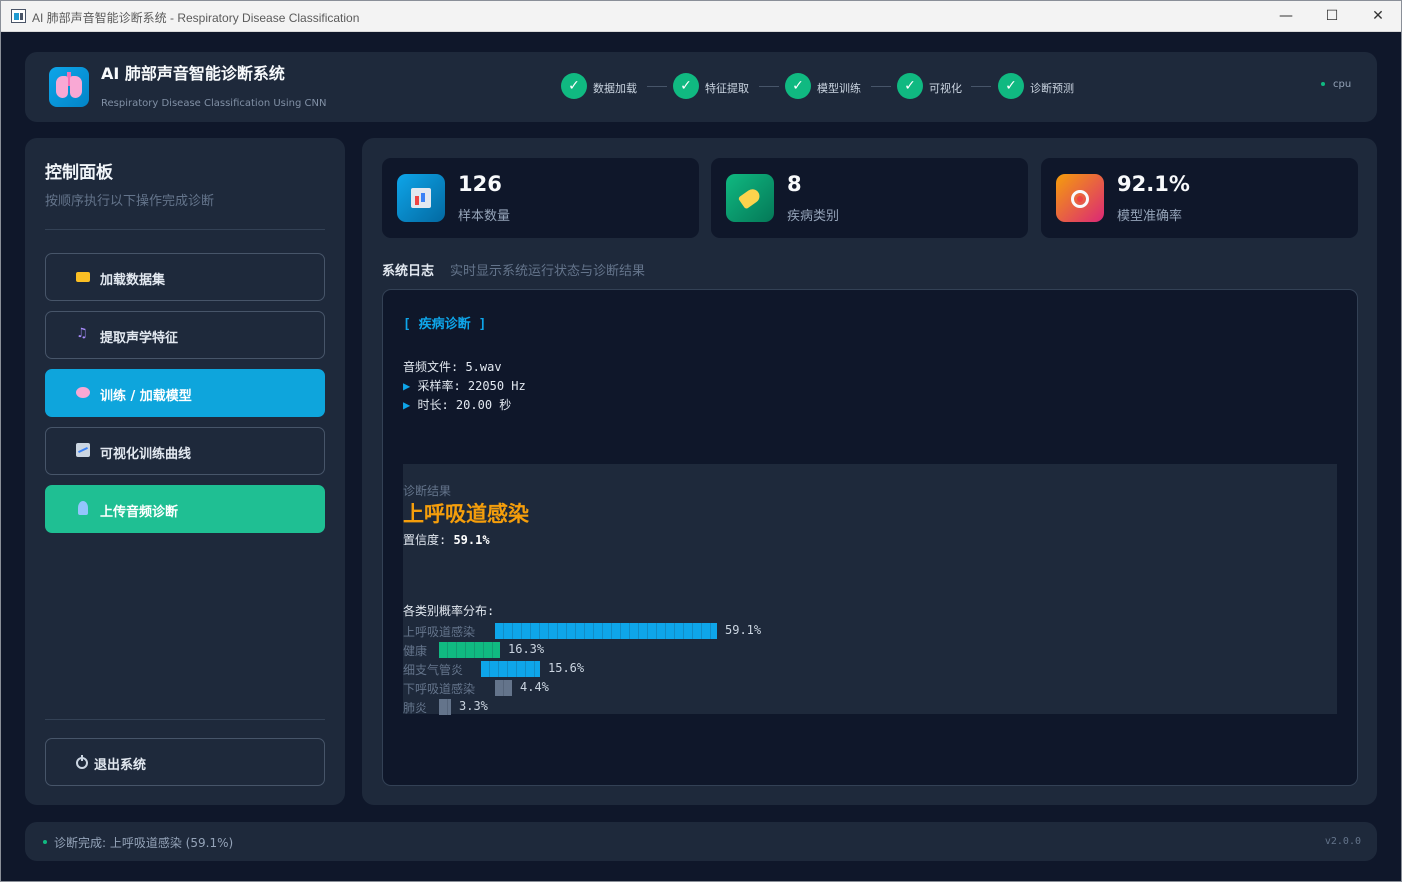 This screenshot has width=1402, height=882. What do you see at coordinates (185, 335) in the screenshot?
I see `extract-features-button: ♫ 提取声学特征` at bounding box center [185, 335].